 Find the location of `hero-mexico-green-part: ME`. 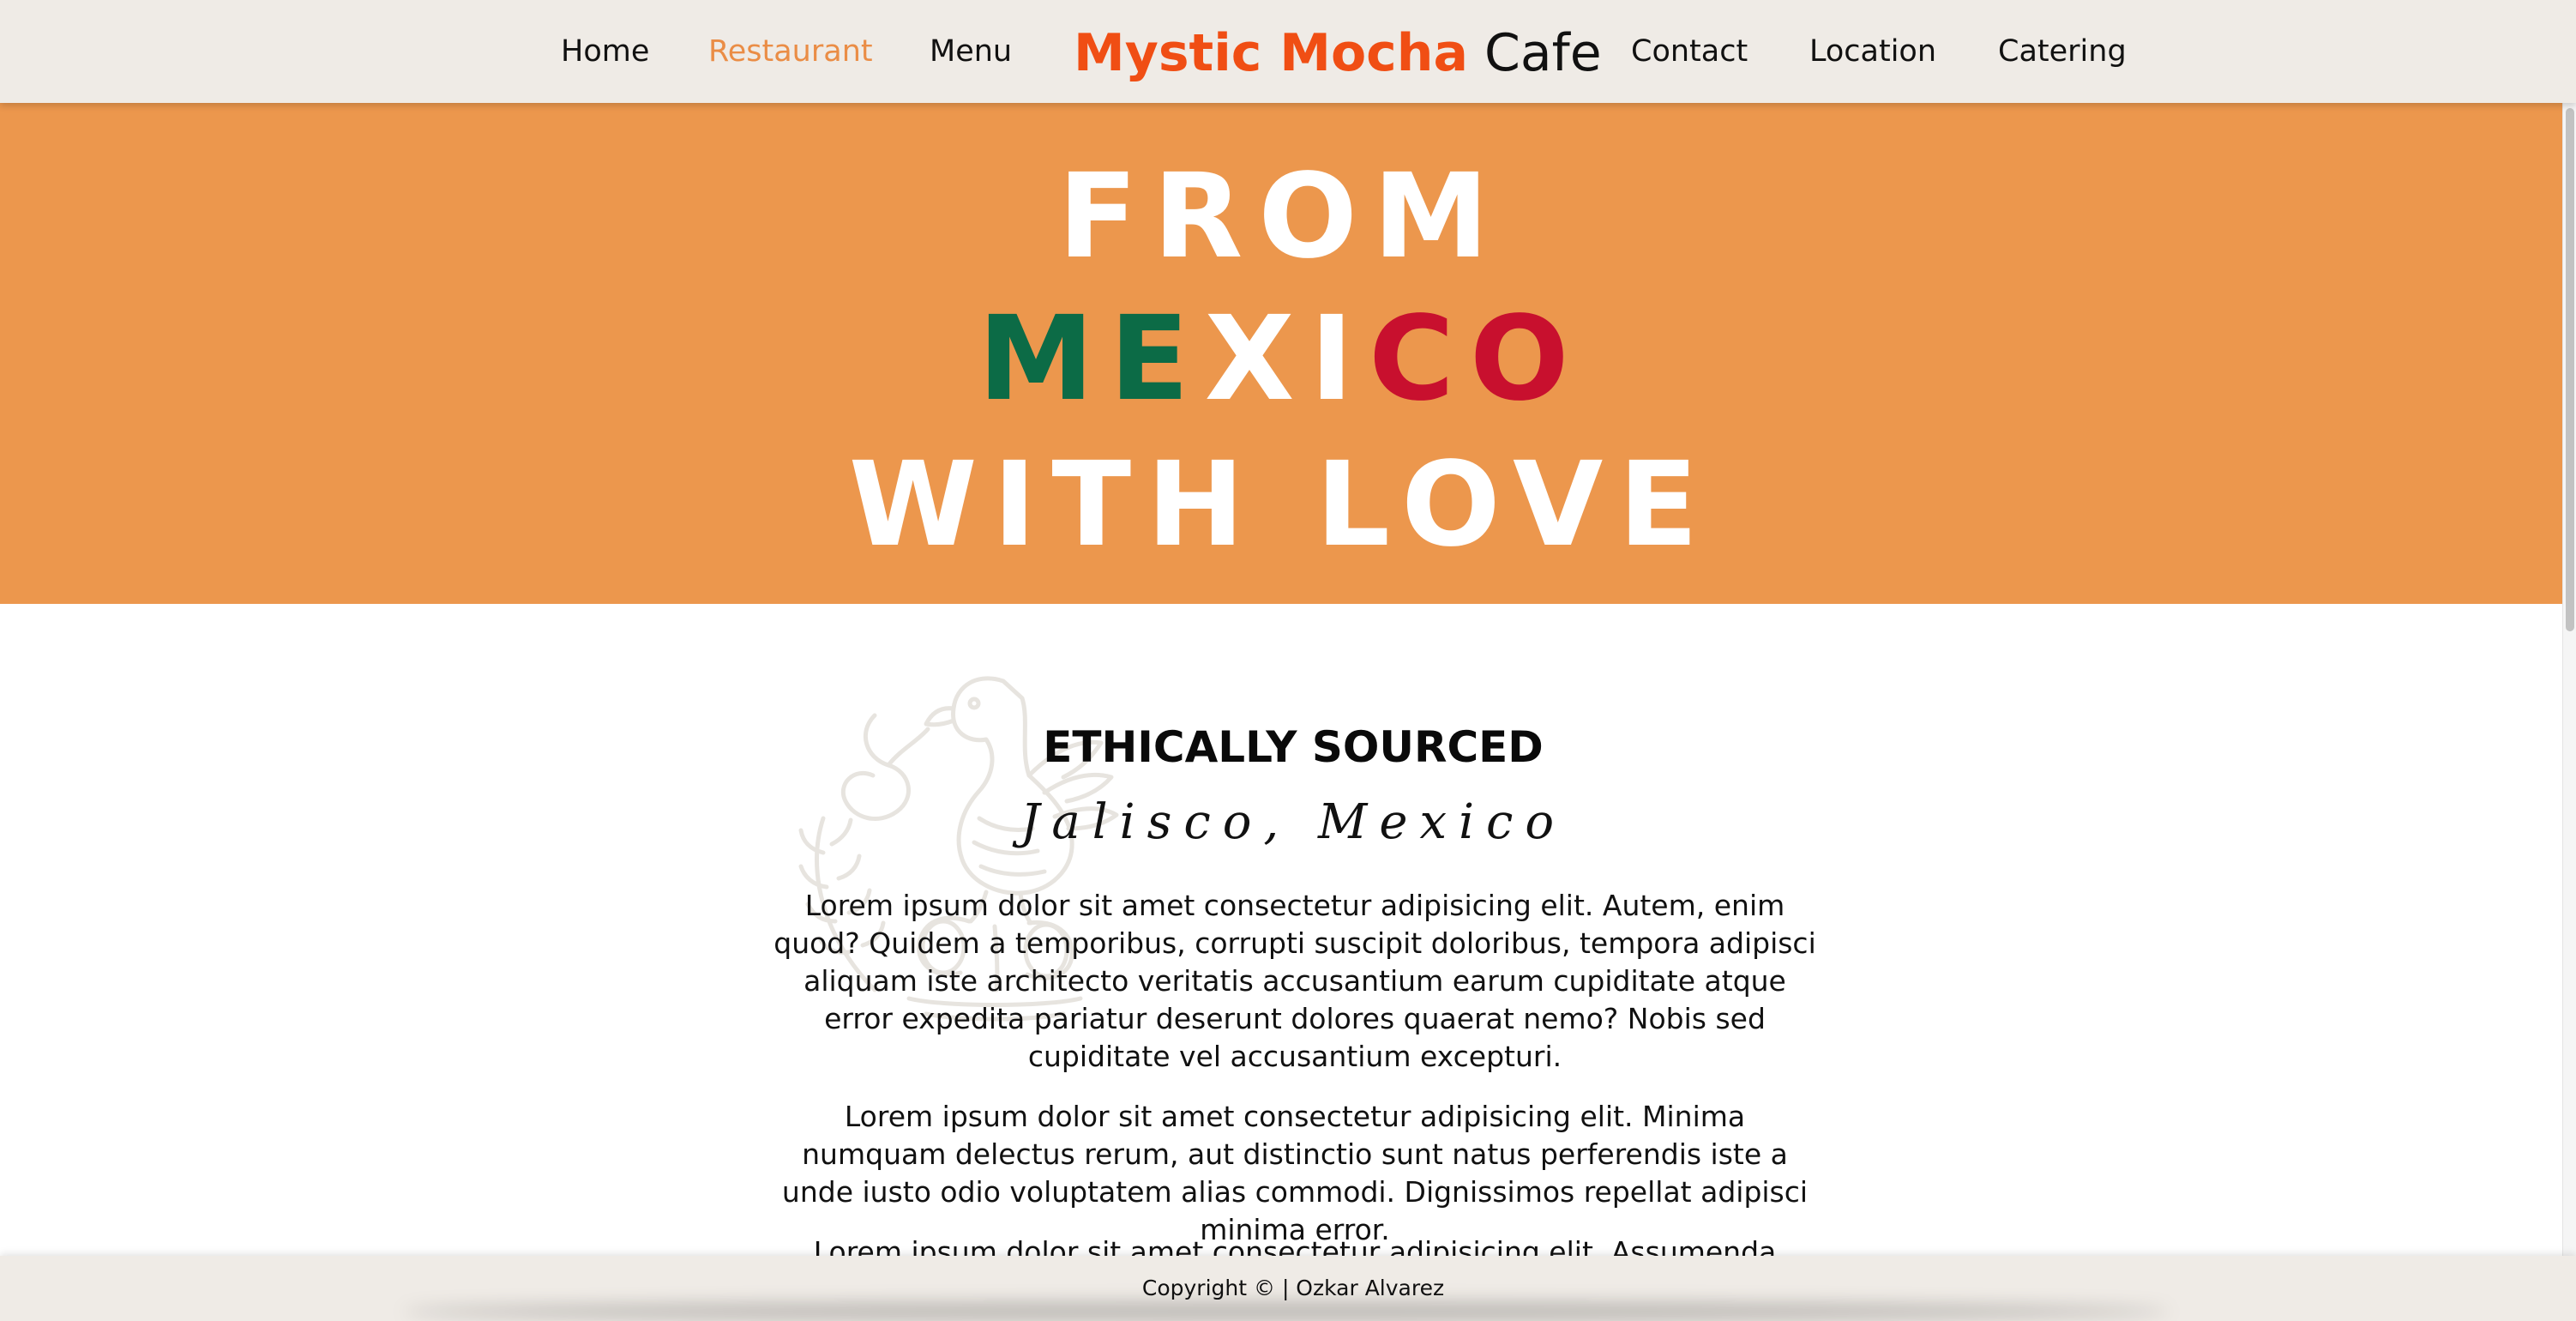

hero-mexico-green-part: ME is located at coordinates (1091, 360).